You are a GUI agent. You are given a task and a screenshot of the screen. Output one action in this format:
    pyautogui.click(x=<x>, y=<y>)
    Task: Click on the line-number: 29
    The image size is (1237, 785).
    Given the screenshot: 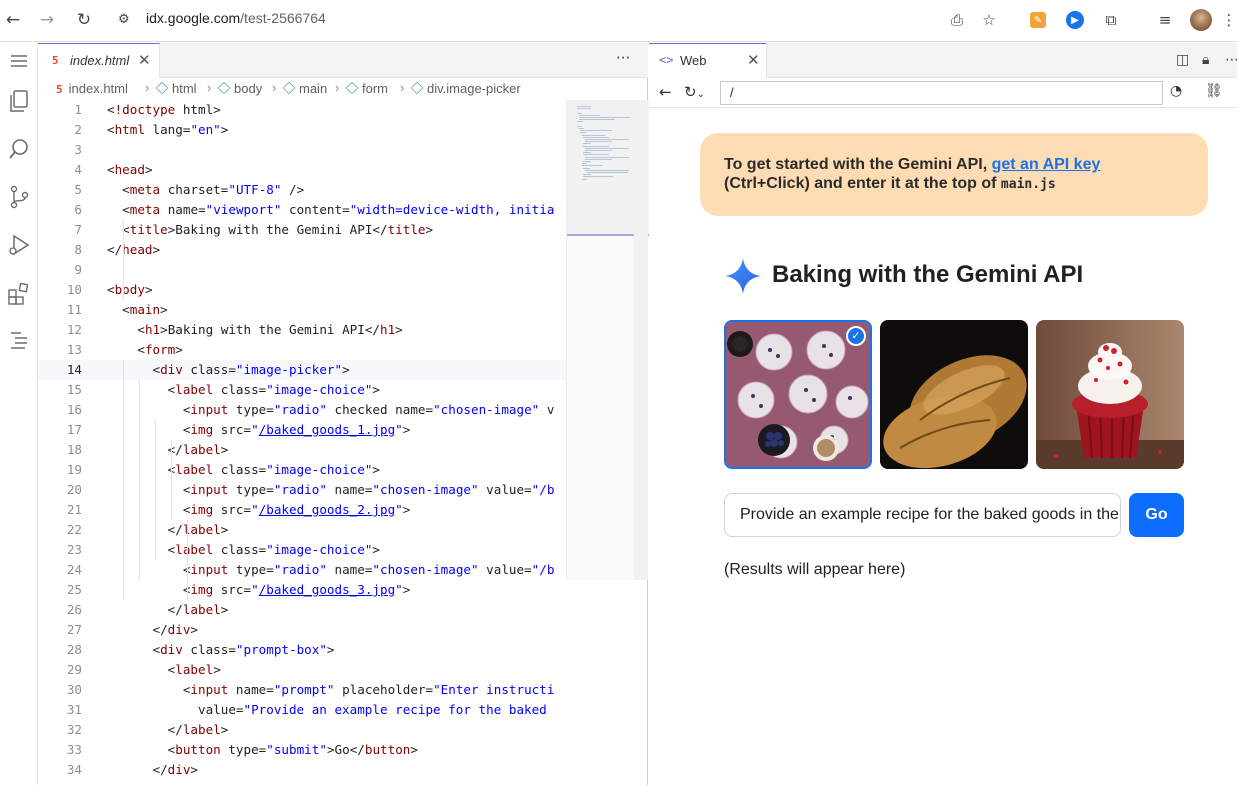 What is the action you would take?
    pyautogui.click(x=74, y=669)
    